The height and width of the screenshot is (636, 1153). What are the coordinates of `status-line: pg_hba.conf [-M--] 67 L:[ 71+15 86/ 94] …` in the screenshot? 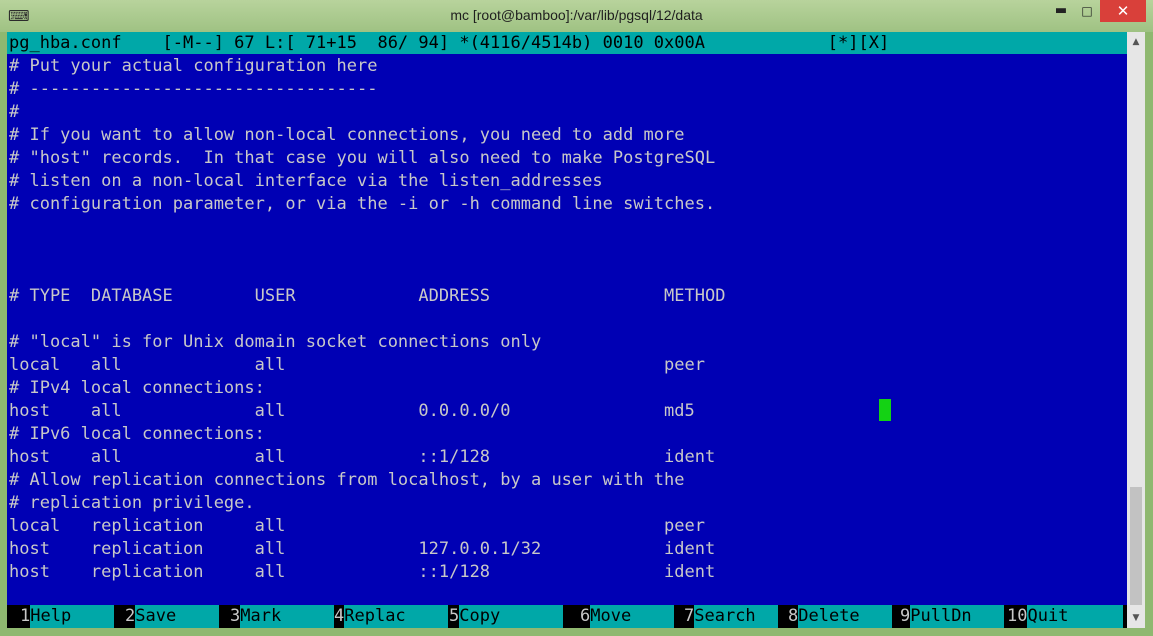 It's located at (449, 43).